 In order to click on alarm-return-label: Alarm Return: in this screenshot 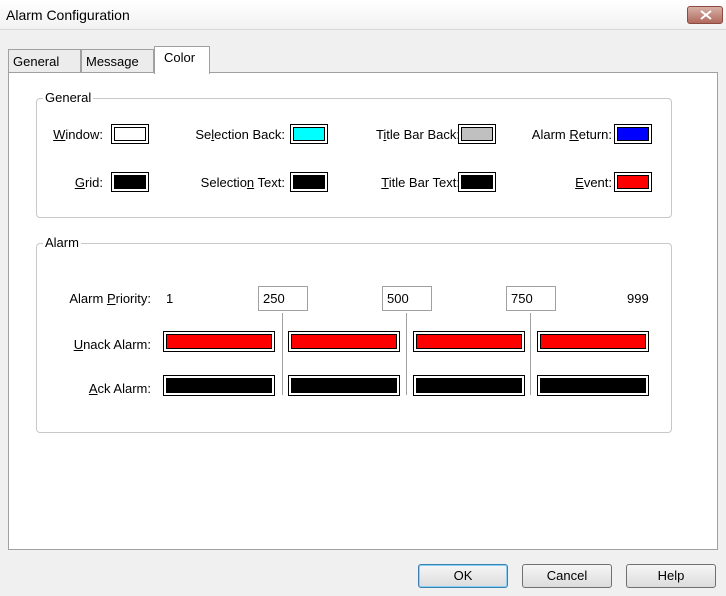, I will do `click(571, 134)`.